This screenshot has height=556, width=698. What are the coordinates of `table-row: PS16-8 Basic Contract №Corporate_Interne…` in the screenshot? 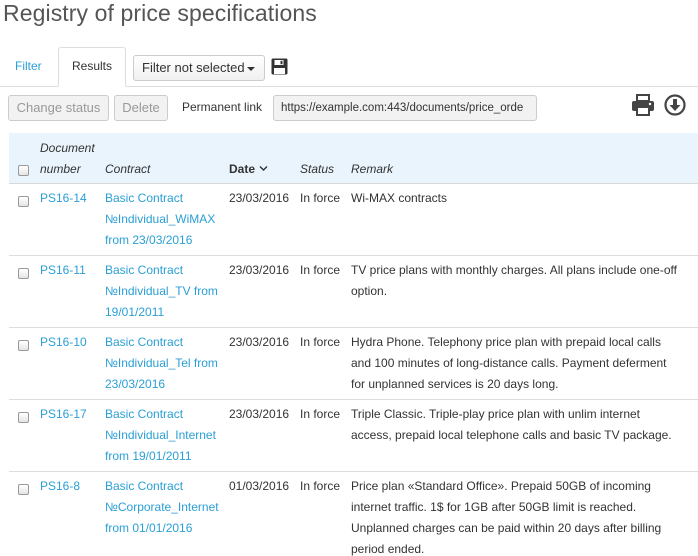 It's located at (353, 514).